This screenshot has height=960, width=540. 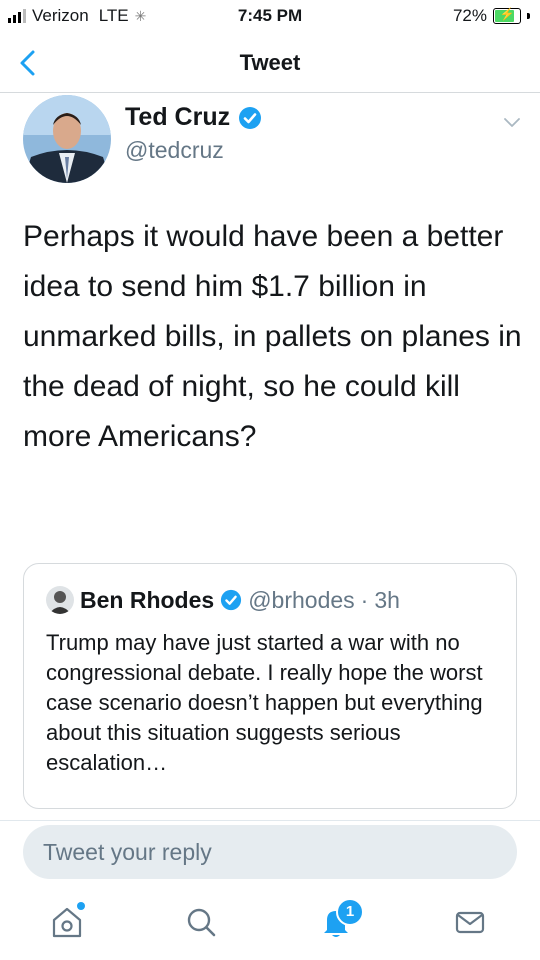 I want to click on status-bar: Verizon LTE ✳ 7:45 PM 72% ⚡, so click(x=270, y=18).